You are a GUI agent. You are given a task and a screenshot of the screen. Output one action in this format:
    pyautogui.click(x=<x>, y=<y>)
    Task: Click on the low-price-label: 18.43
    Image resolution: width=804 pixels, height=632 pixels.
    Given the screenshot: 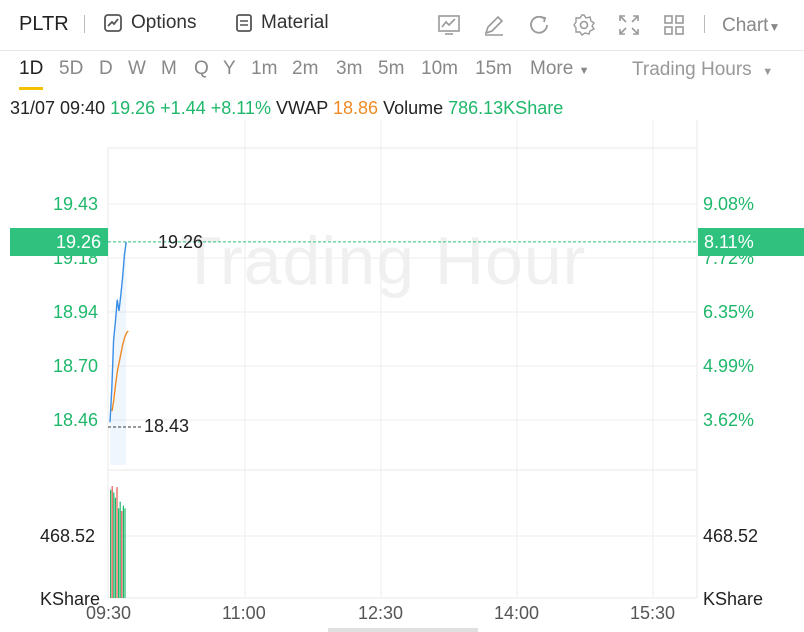 What is the action you would take?
    pyautogui.click(x=167, y=426)
    